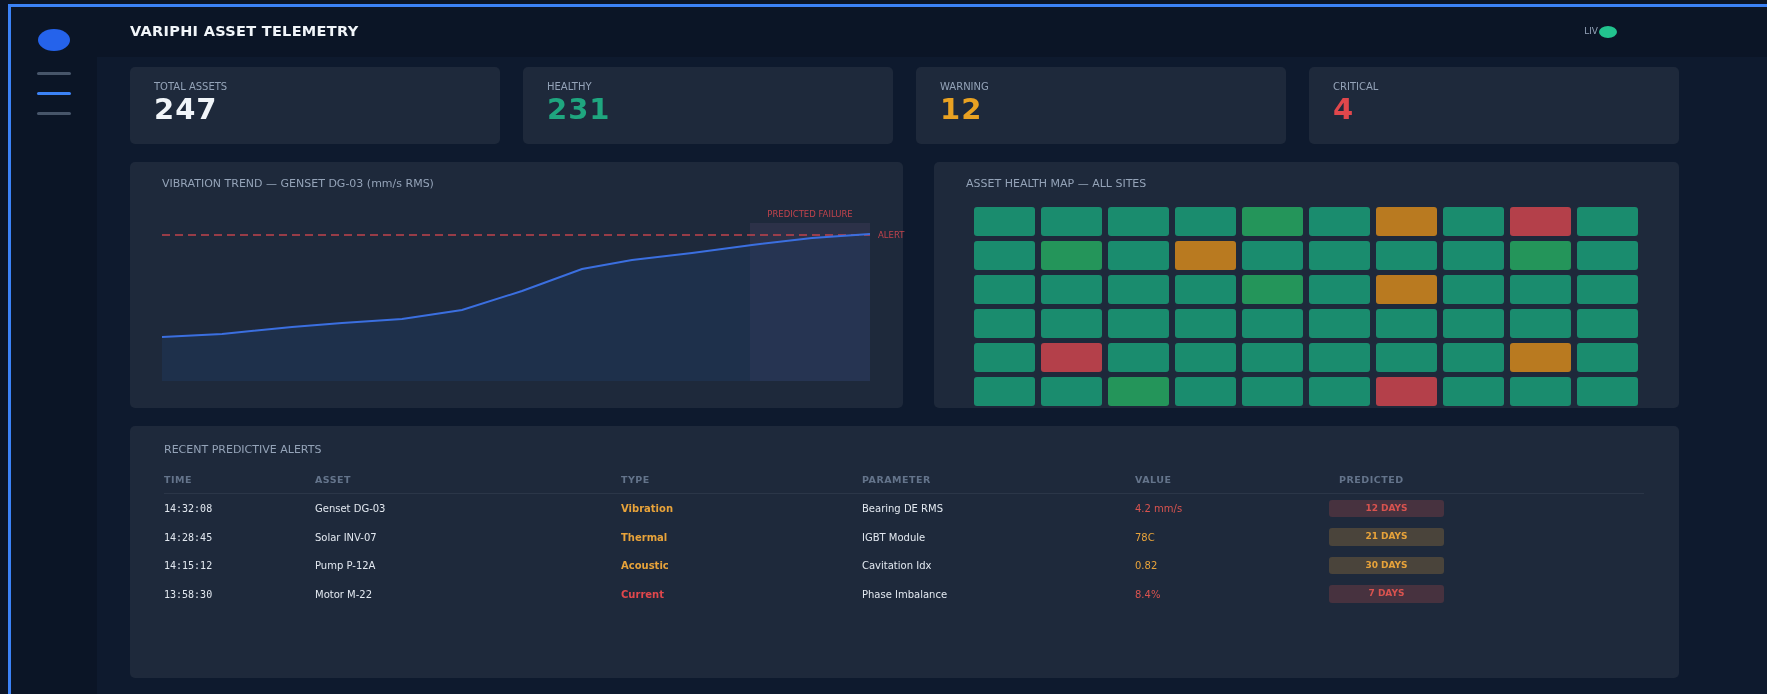  What do you see at coordinates (579, 110) in the screenshot?
I see `kpi-value: 231` at bounding box center [579, 110].